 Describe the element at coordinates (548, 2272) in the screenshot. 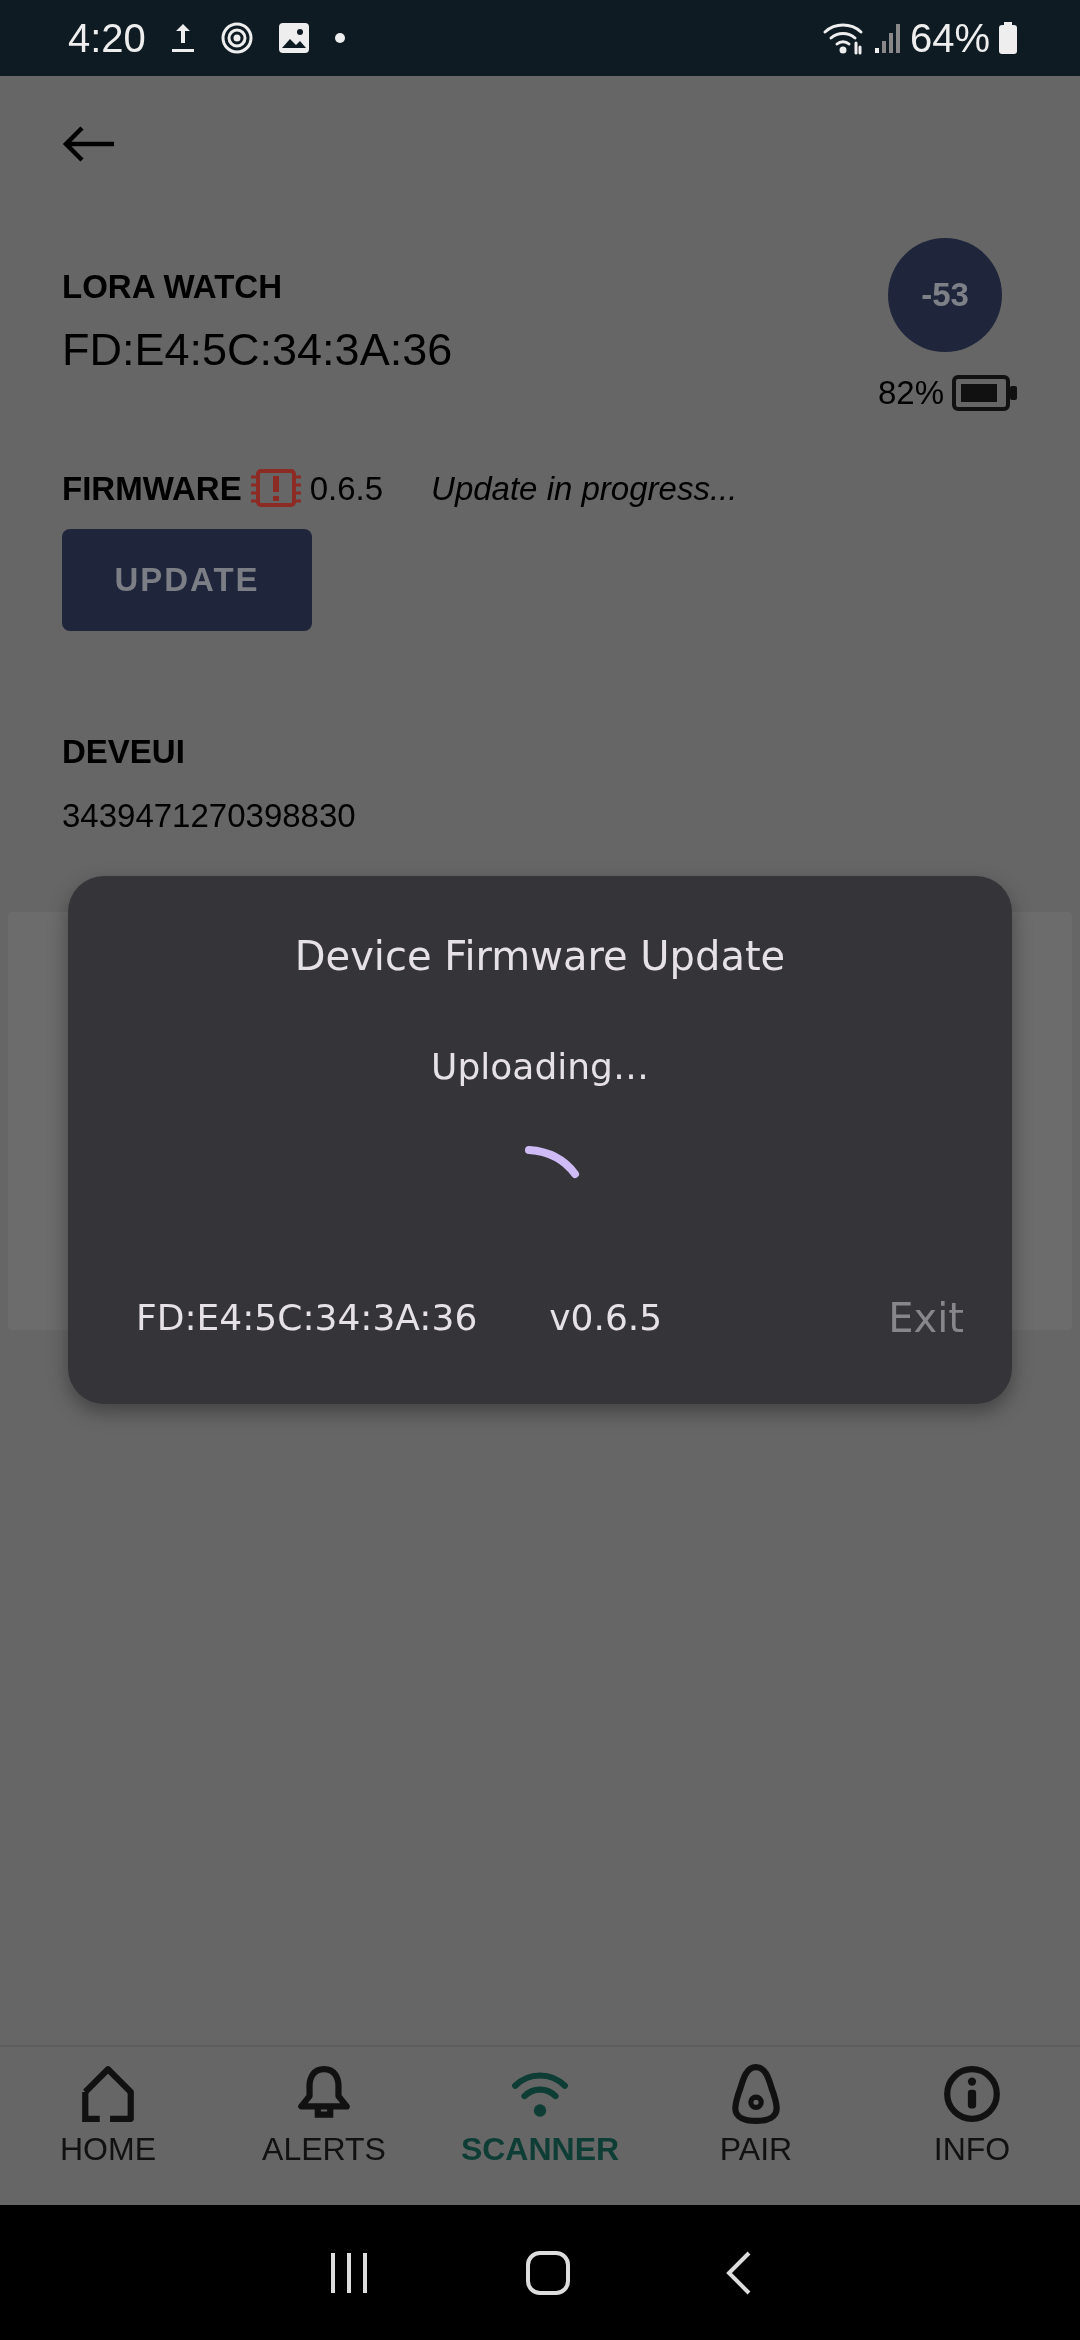

I see `home-icon` at that location.